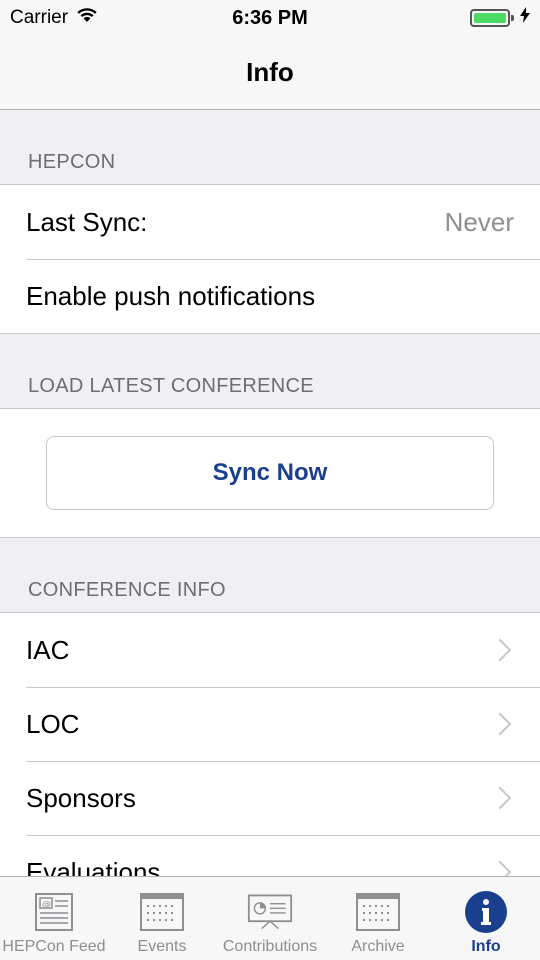 The image size is (540, 960). Describe the element at coordinates (93, 866) in the screenshot. I see `conference-item-label: Evaluations` at that location.